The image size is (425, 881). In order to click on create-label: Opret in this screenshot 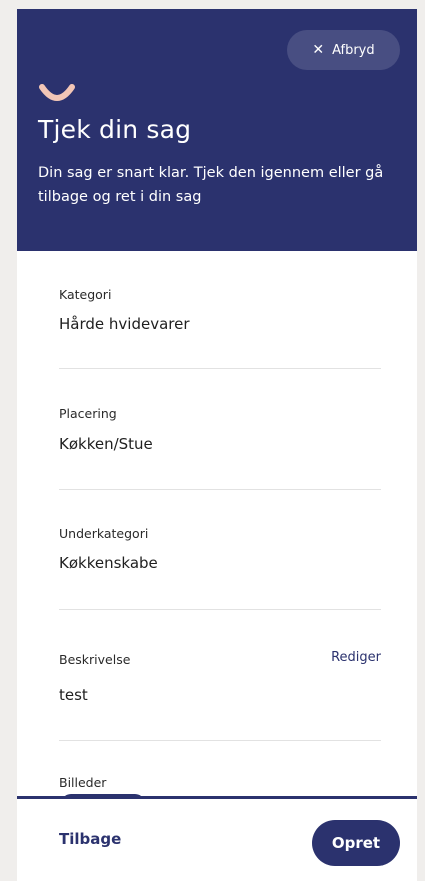, I will do `click(356, 843)`.